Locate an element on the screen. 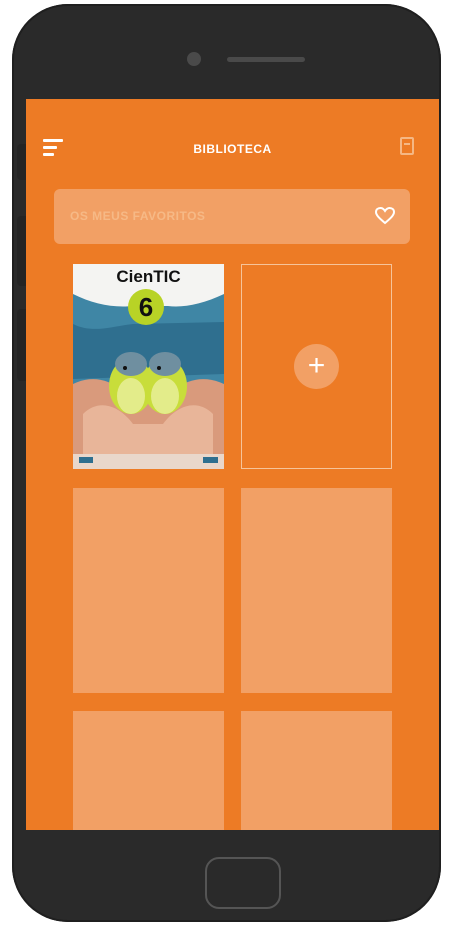 The height and width of the screenshot is (927, 452). book-cover: CienTIC 6 is located at coordinates (148, 366).